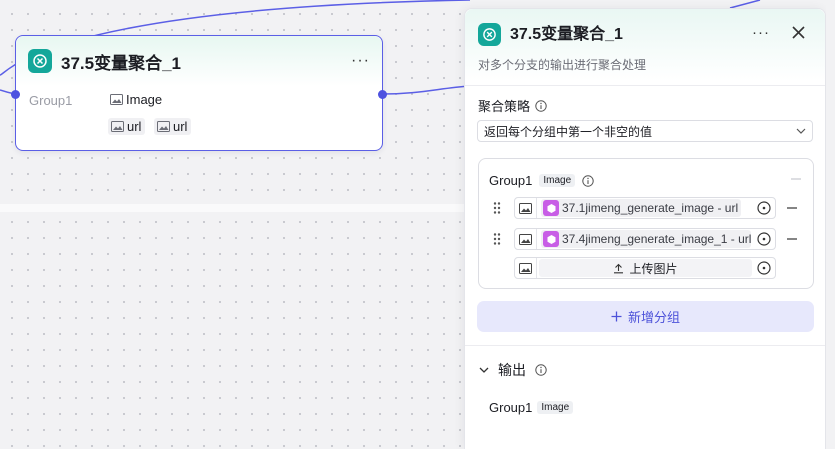 This screenshot has width=835, height=449. Describe the element at coordinates (382, 94) in the screenshot. I see `output-port` at that location.